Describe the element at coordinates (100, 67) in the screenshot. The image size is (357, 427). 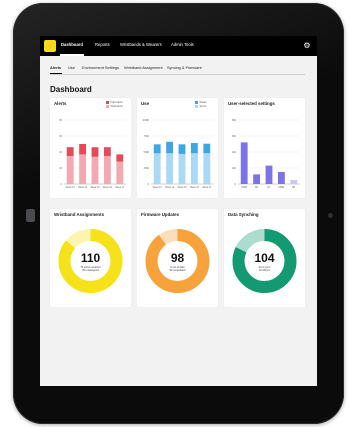
I see `subnav-environment-settings: Environment Settings` at that location.